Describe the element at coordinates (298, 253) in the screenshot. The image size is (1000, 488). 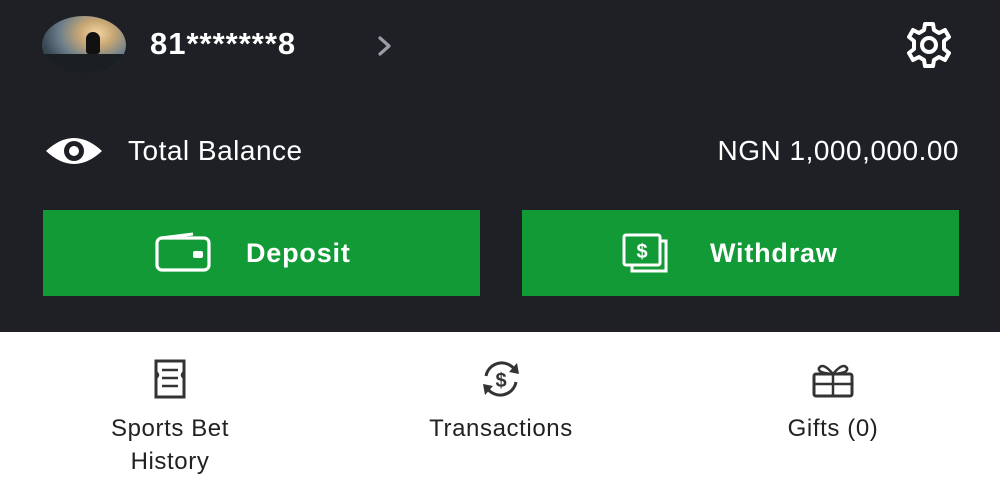
I see `deposit-label: Deposit` at that location.